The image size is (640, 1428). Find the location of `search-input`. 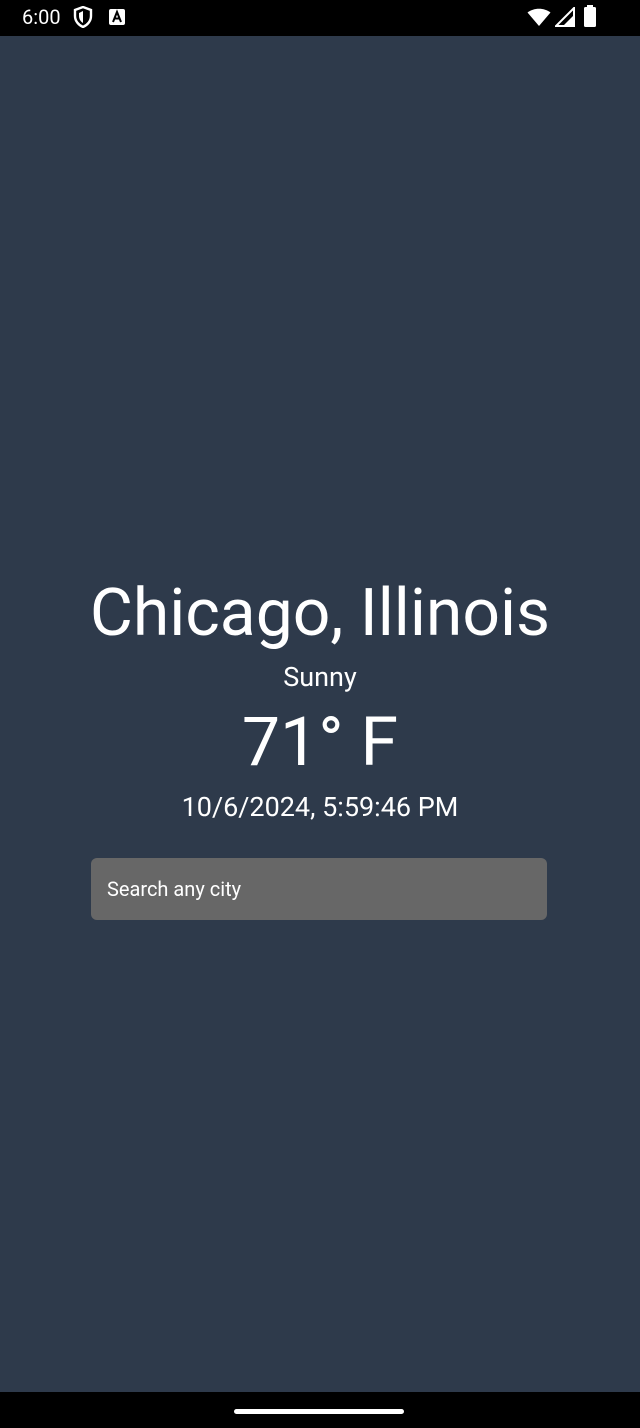

search-input is located at coordinates (319, 889).